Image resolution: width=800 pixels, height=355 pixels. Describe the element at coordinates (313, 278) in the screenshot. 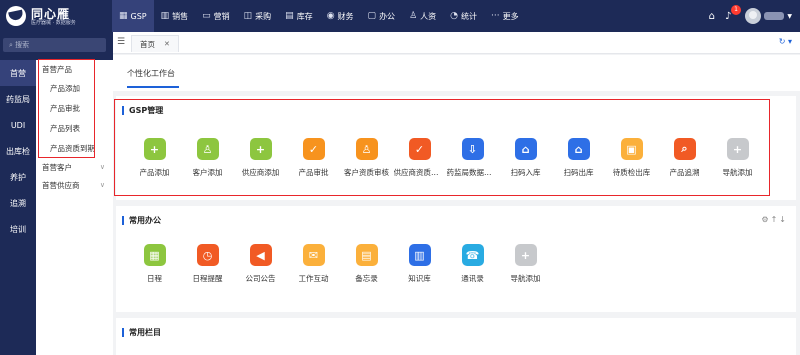

I see `app-label: 工作互动` at that location.